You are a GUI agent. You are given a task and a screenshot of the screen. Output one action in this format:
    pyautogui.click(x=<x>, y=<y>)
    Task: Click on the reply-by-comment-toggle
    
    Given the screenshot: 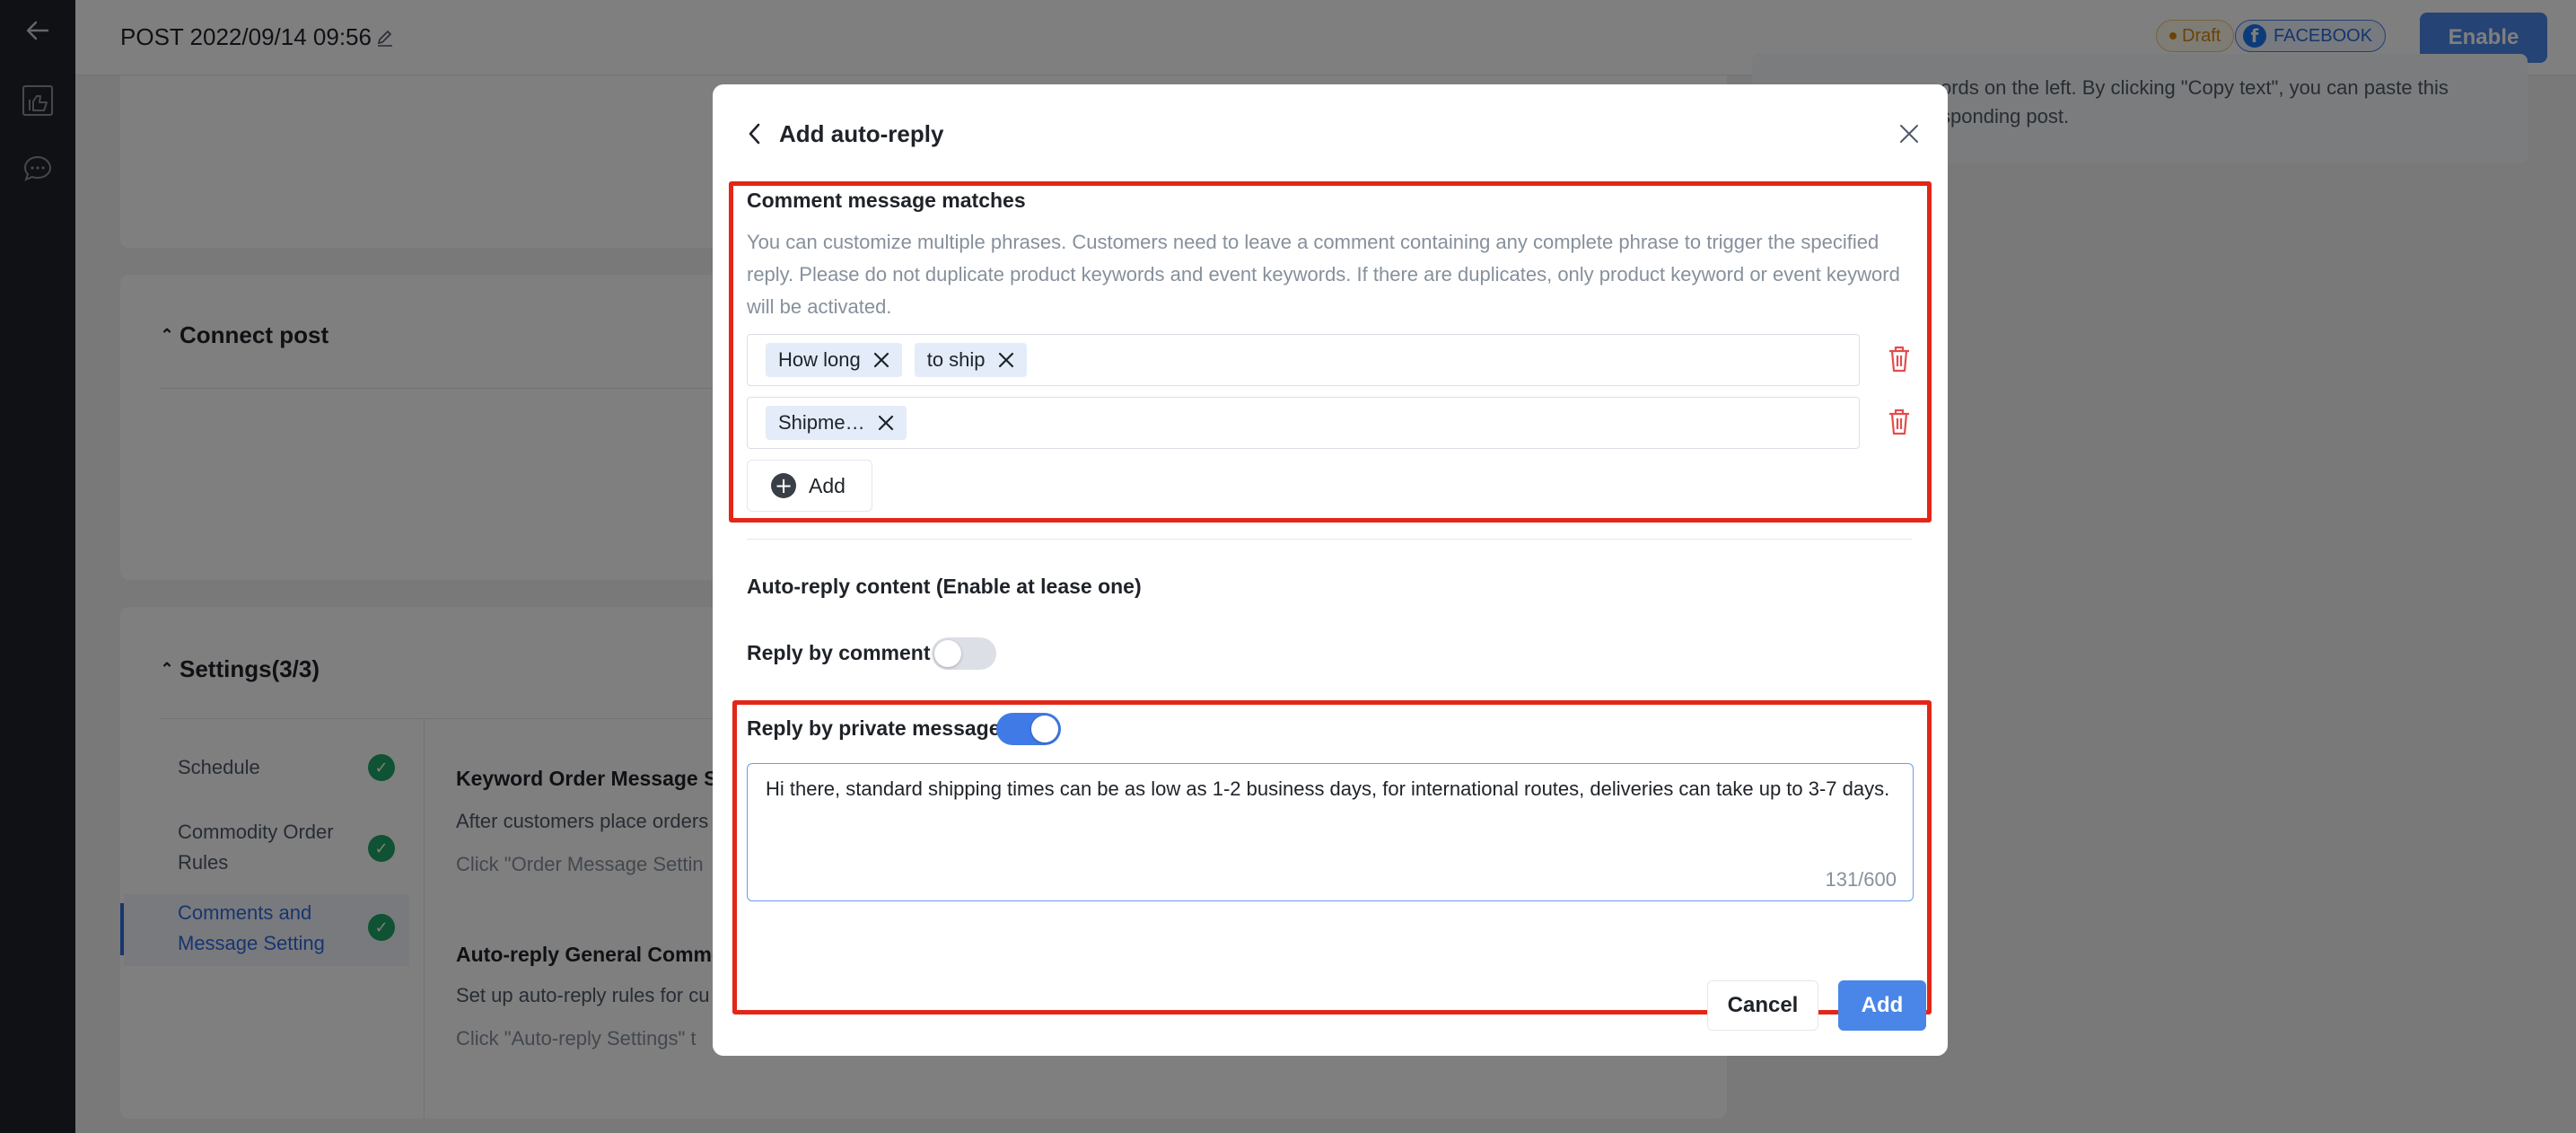 What is the action you would take?
    pyautogui.click(x=964, y=654)
    